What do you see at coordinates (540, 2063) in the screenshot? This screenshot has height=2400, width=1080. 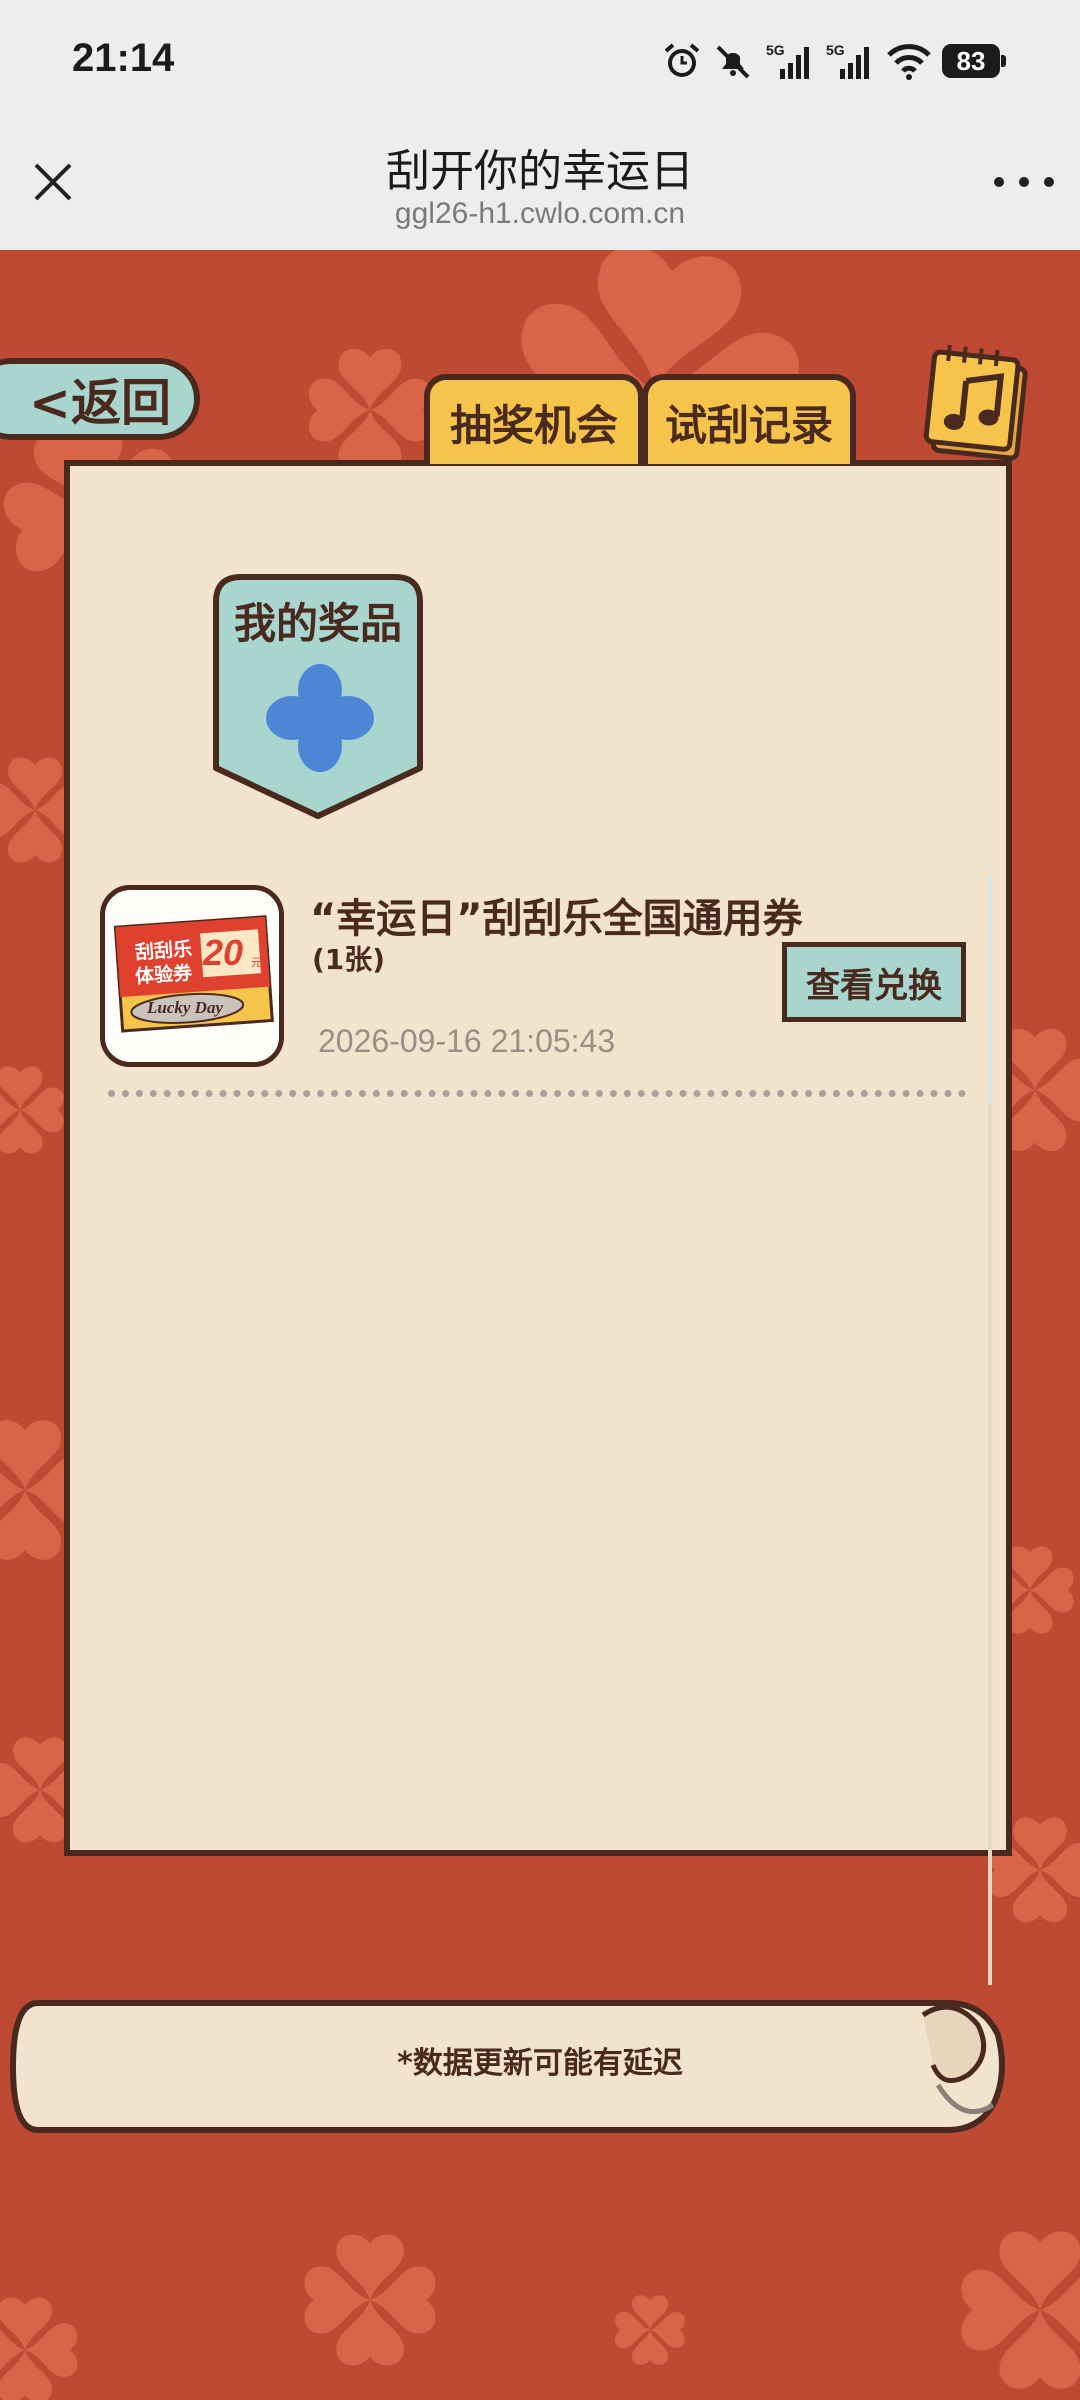 I see `footnote: *数据更新可能有延迟` at bounding box center [540, 2063].